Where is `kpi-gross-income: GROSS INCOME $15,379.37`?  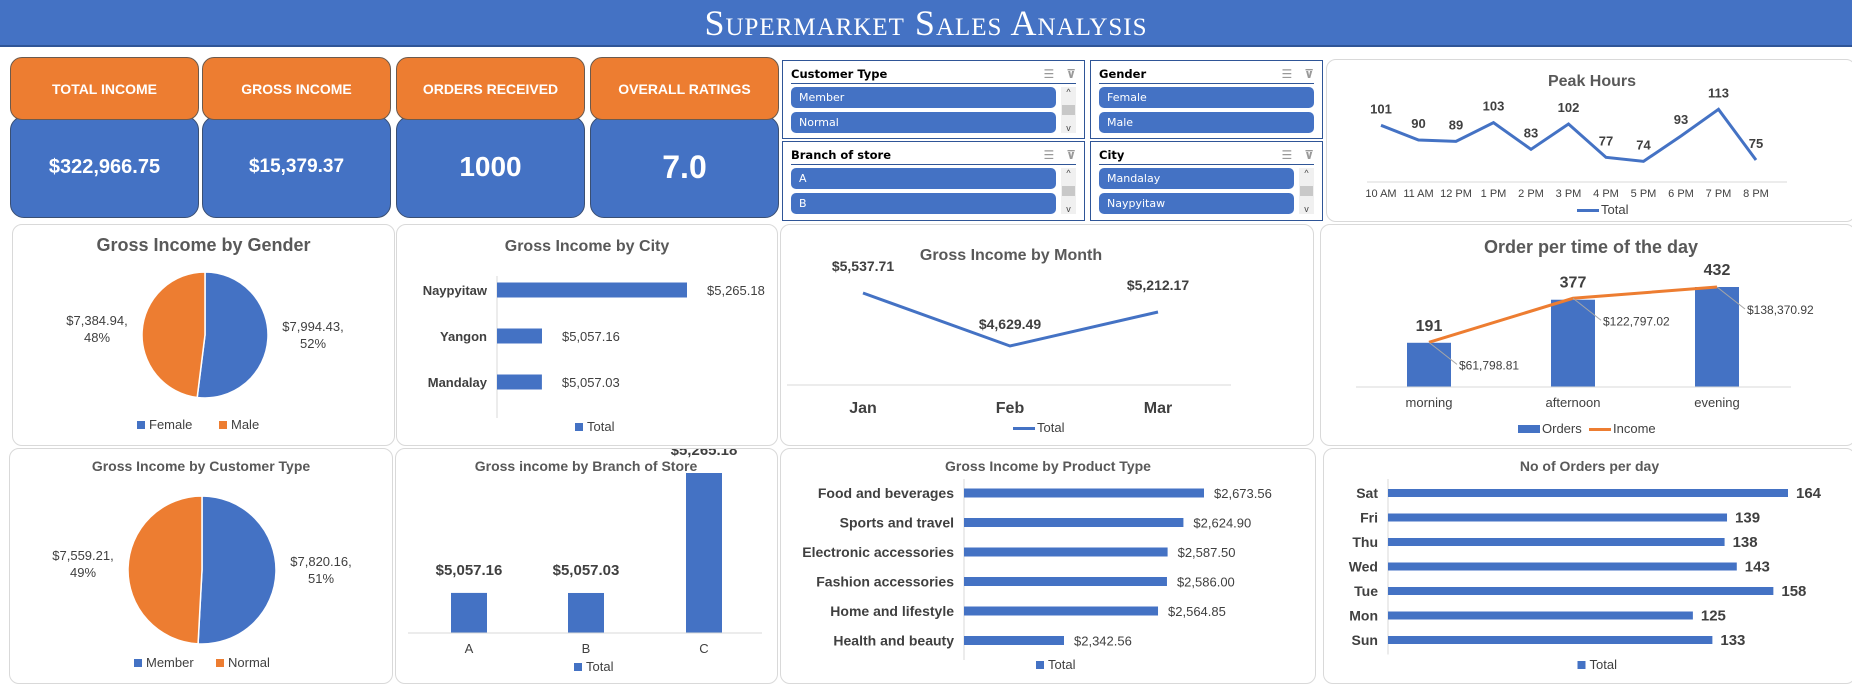
kpi-gross-income: GROSS INCOME $15,379.37 is located at coordinates (296, 137).